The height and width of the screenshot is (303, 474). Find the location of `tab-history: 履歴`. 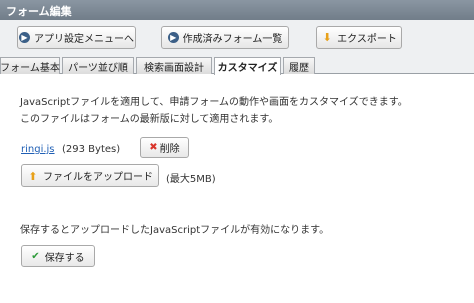

tab-history: 履歴 is located at coordinates (299, 65).